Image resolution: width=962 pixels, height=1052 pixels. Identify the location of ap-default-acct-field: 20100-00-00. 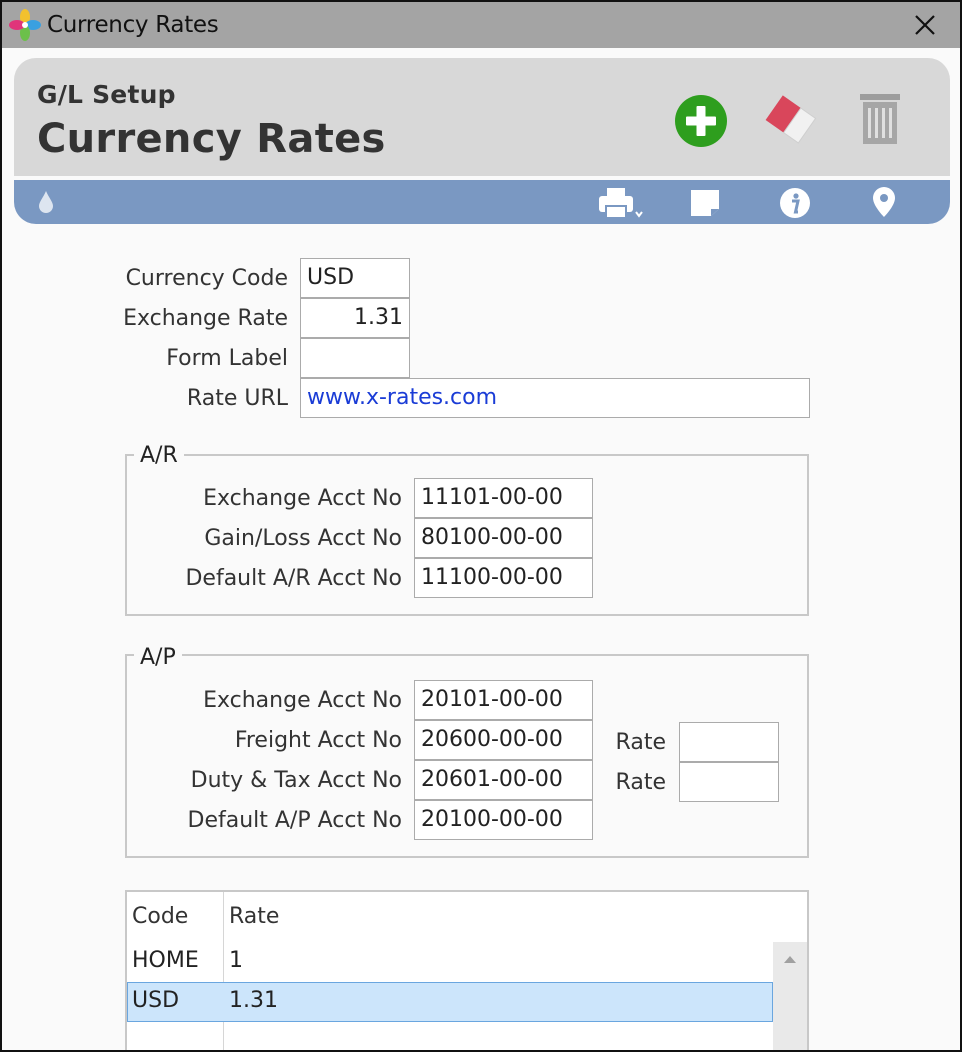
(503, 820).